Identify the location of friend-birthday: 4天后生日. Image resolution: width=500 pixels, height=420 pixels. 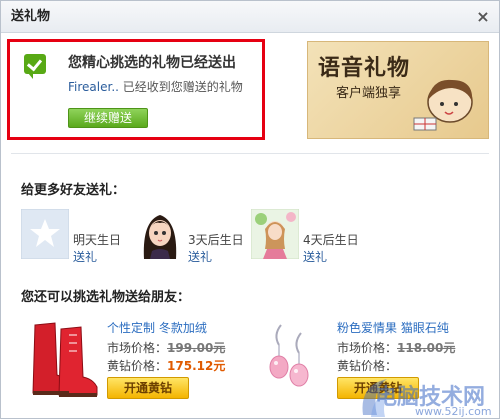
(331, 240).